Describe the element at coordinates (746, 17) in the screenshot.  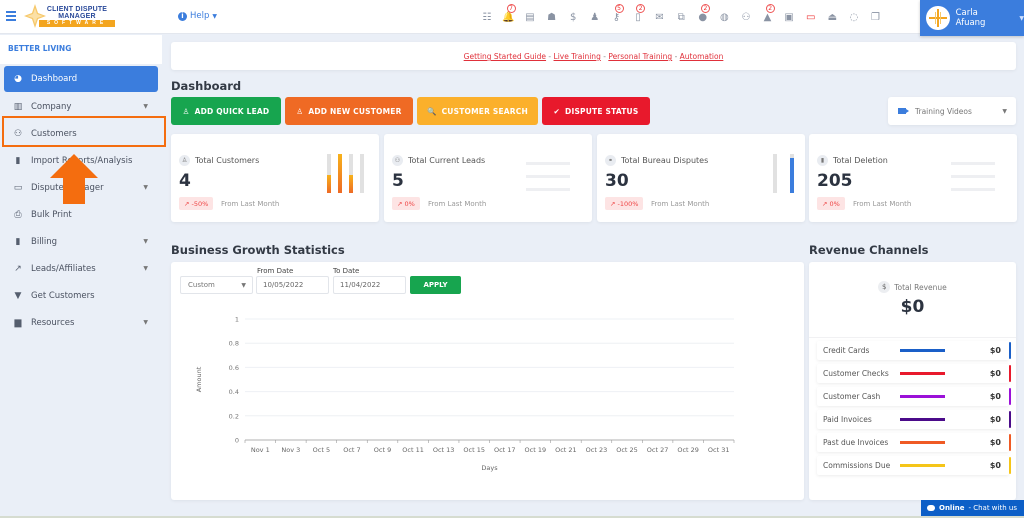
I see `topbar-icon-button: ⚇` at that location.